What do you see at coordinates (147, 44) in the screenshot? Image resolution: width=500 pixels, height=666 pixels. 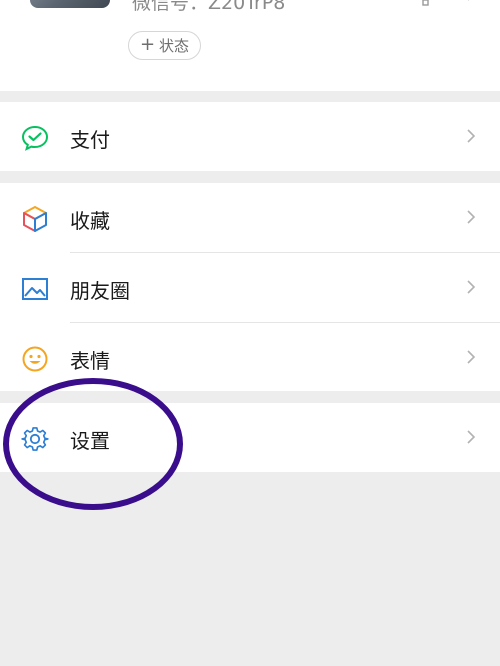 I see `plus-icon: +` at bounding box center [147, 44].